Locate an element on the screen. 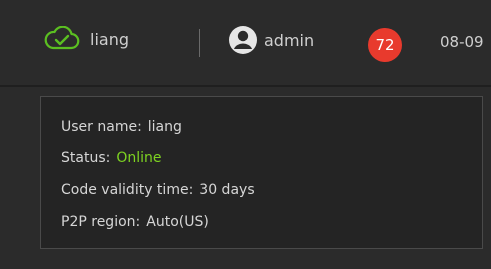  cloud-status: liang is located at coordinates (86, 39).